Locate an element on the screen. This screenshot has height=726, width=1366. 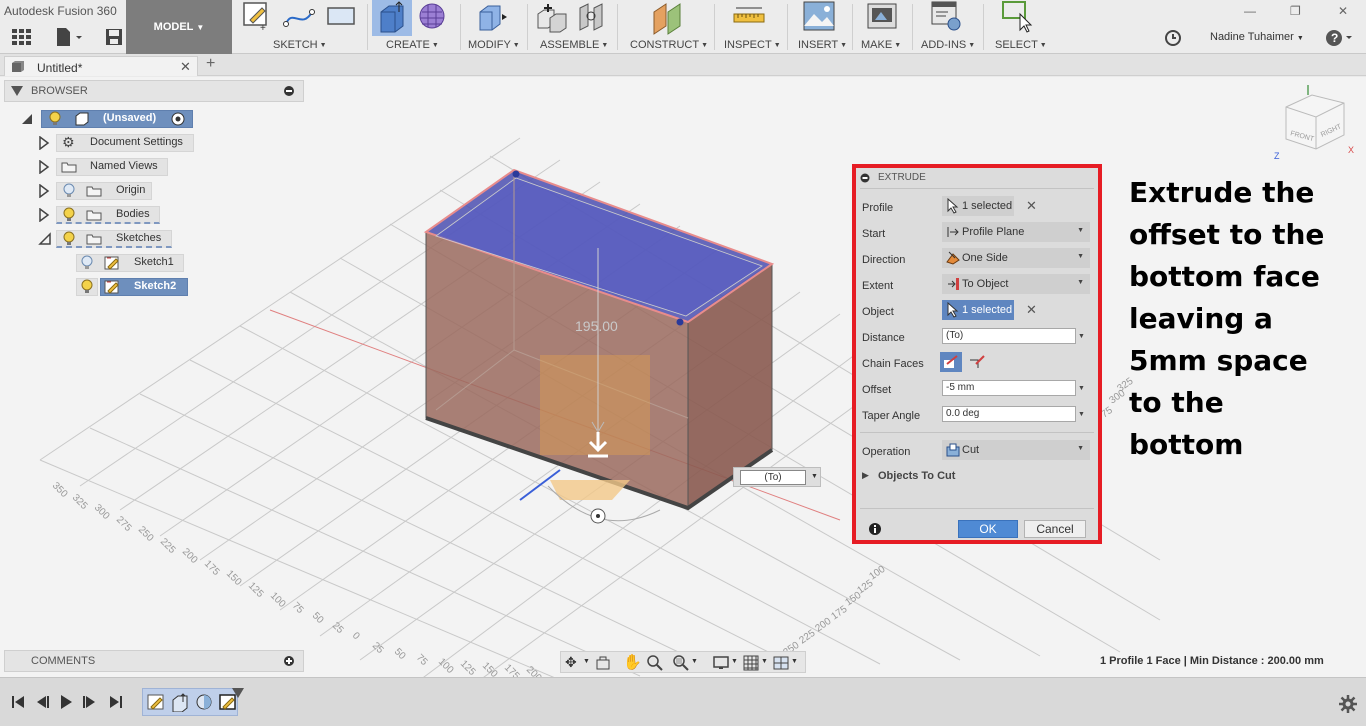
browser-item-sketch1: Sketch1 is located at coordinates (100, 263).